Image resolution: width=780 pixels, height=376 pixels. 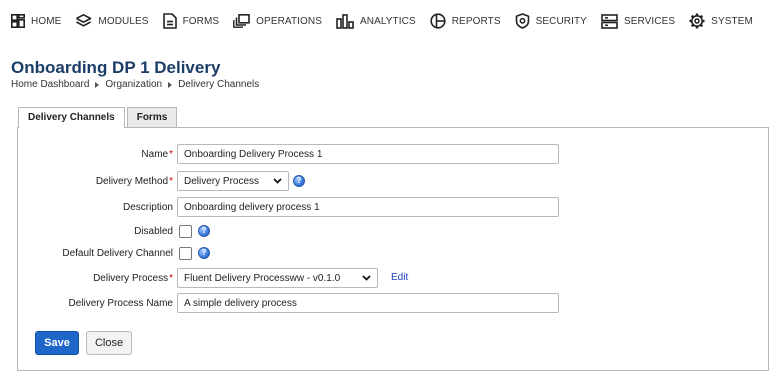 I want to click on analytics-bars-icon, so click(x=345, y=21).